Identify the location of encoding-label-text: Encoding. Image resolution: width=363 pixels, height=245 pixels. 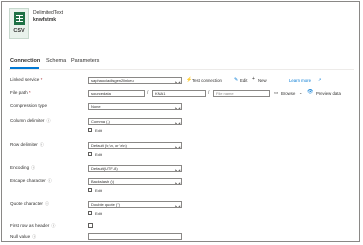
(20, 167).